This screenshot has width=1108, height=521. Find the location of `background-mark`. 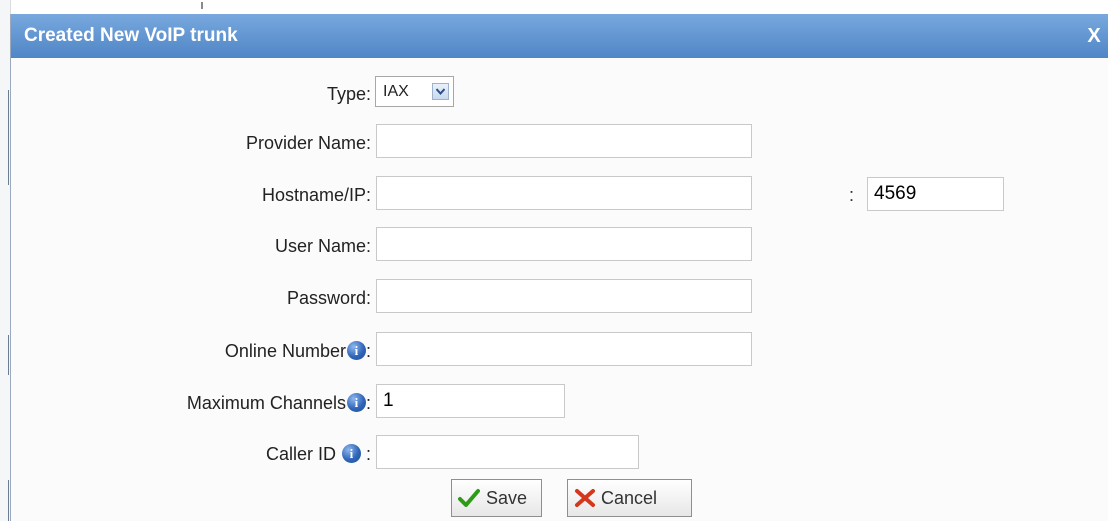

background-mark is located at coordinates (202, 5).